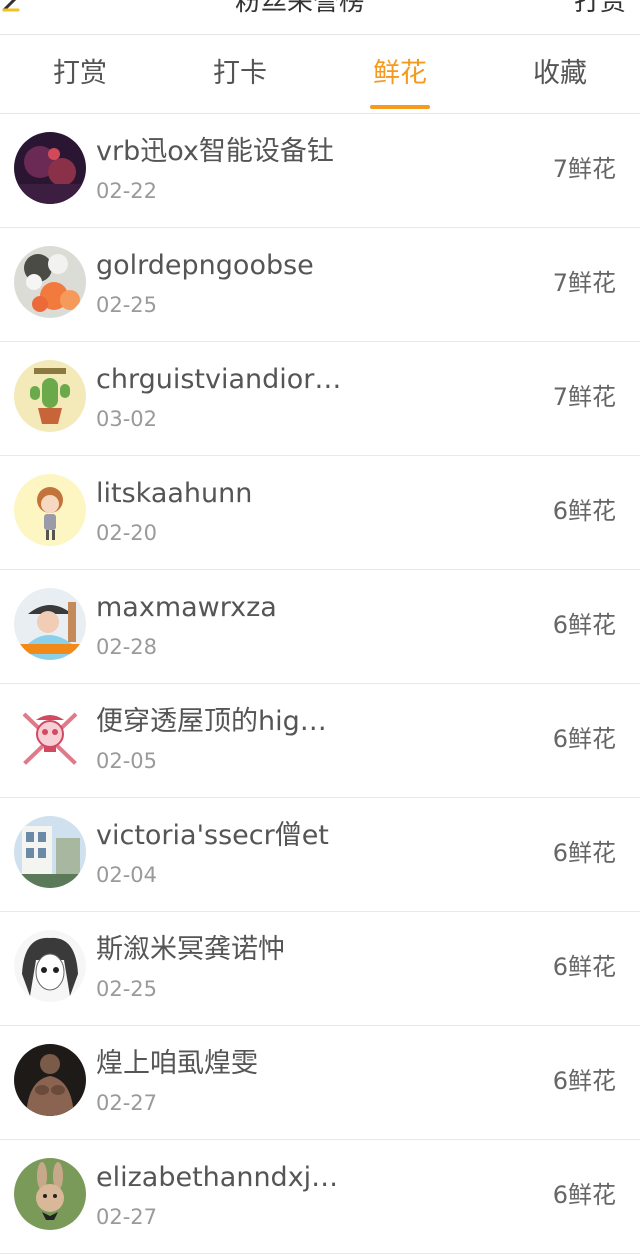 The image size is (640, 1255). I want to click on pink-skull-avatar, so click(50, 738).